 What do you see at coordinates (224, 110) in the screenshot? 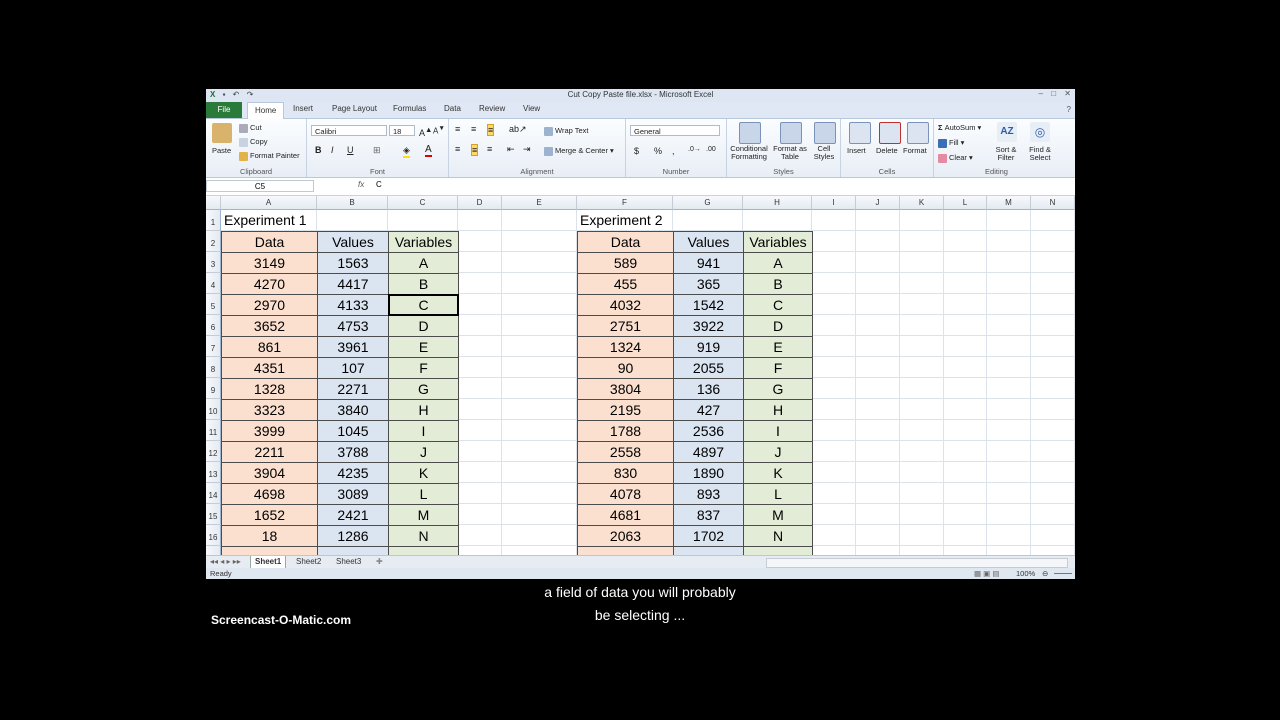
I see `tab-file: File` at bounding box center [224, 110].